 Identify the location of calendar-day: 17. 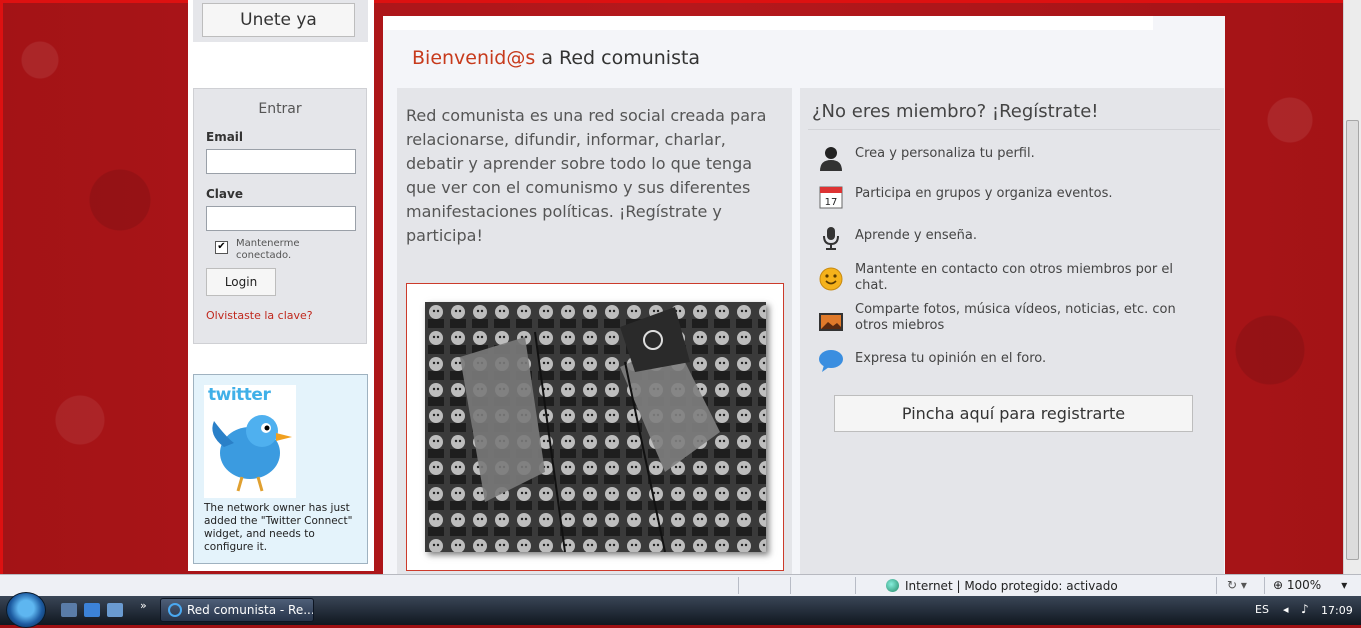
(831, 202).